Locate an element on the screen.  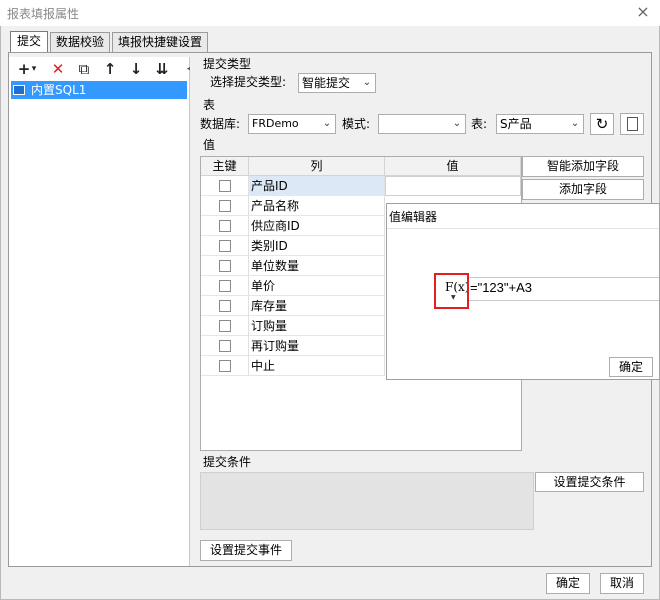
delete-icon: ✕ is located at coordinates (58, 69).